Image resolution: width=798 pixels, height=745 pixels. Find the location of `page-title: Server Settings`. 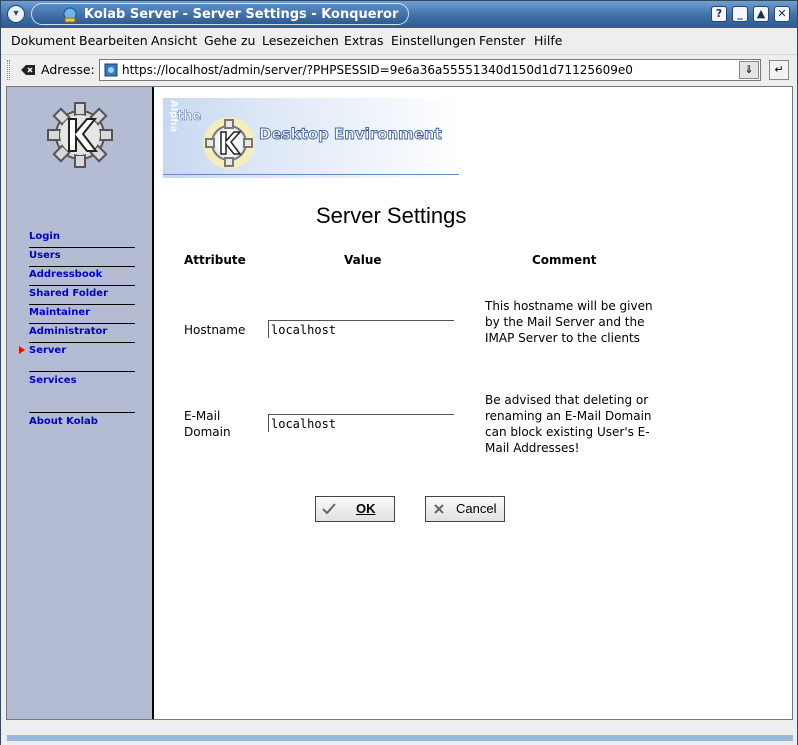

page-title: Server Settings is located at coordinates (391, 215).